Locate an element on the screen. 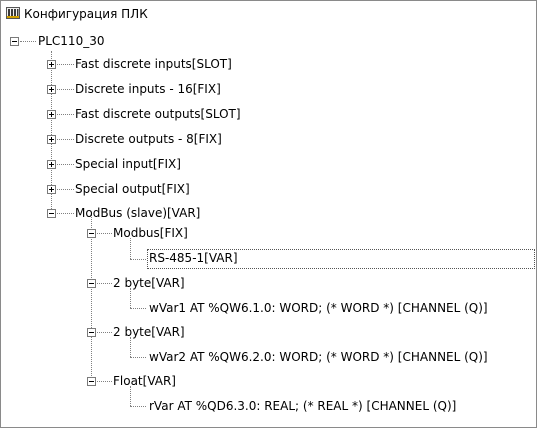 This screenshot has width=537, height=428. tree-node-plc110-30: PLC110_30 is located at coordinates (71, 41).